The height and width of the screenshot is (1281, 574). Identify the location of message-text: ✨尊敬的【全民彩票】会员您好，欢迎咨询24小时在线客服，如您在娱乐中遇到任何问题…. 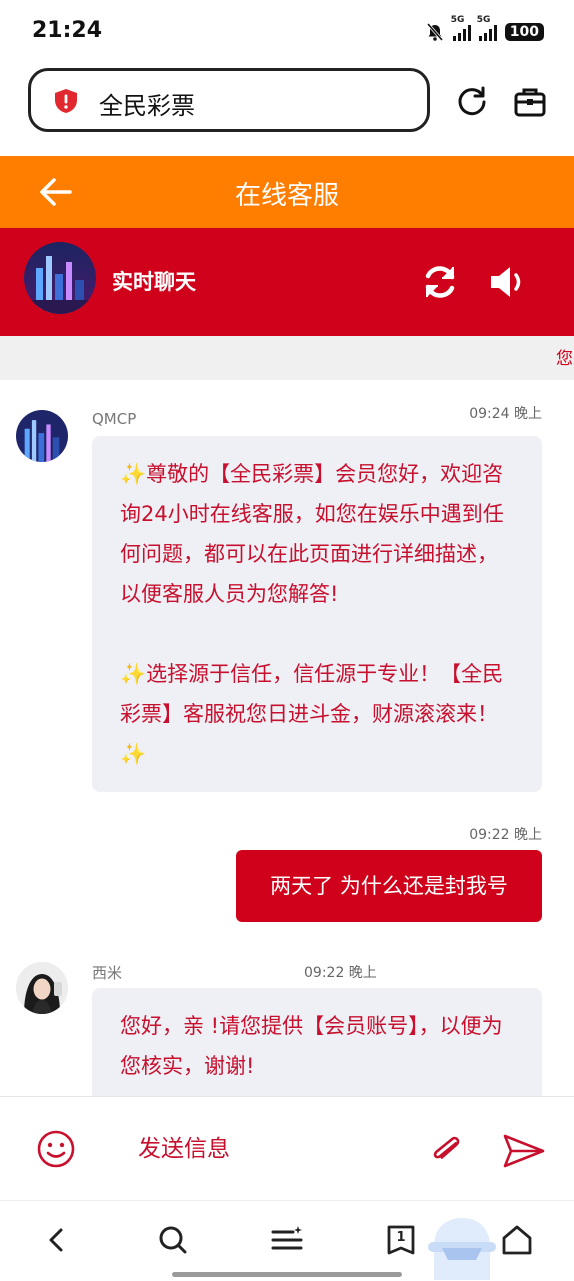
(312, 534).